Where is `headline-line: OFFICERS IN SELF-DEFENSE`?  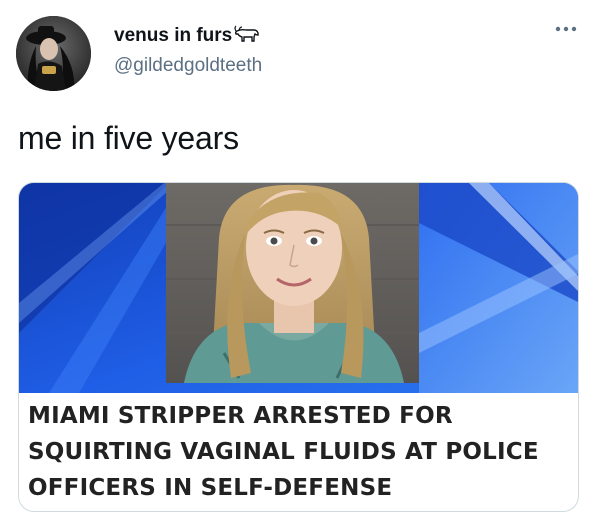
headline-line: OFFICERS IN SELF-DEFENSE is located at coordinates (210, 488).